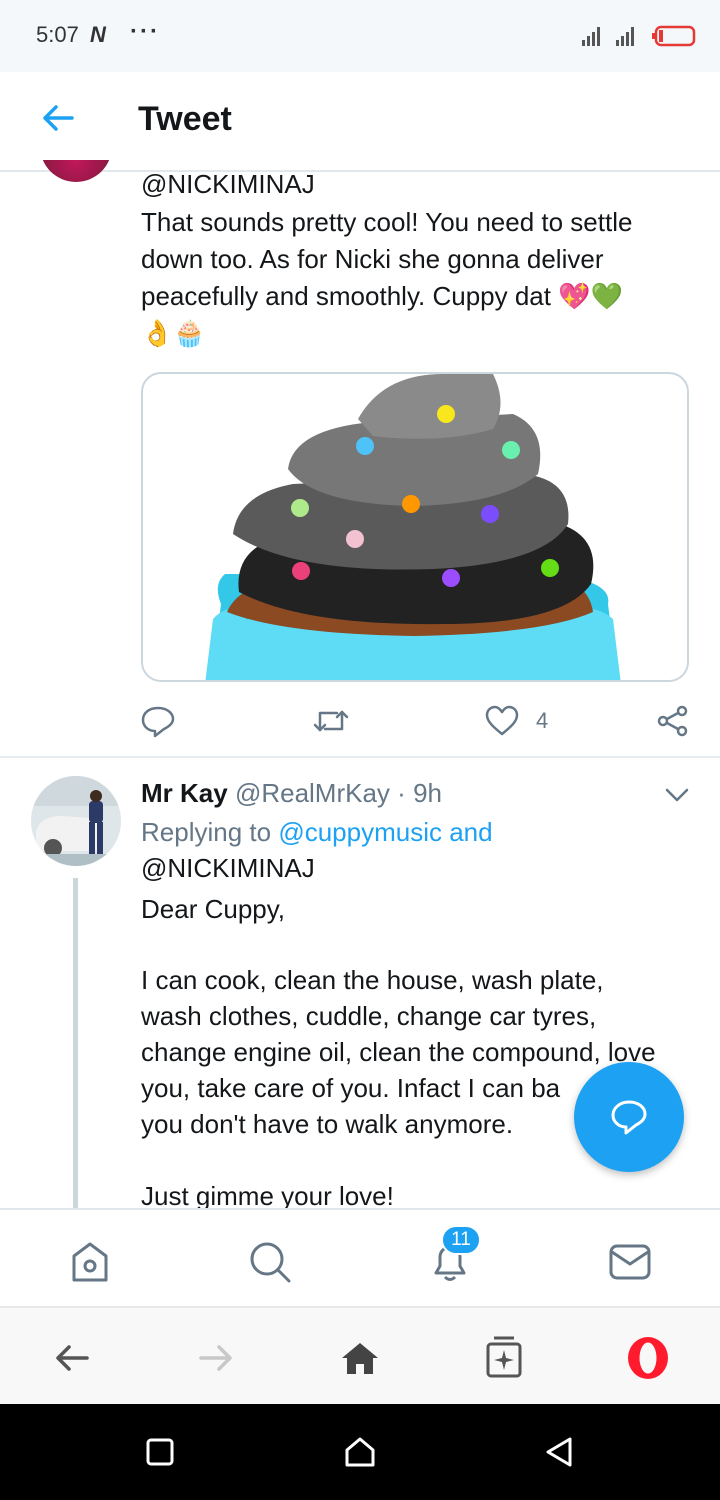 This screenshot has width=720, height=1500. Describe the element at coordinates (351, 1088) in the screenshot. I see `tweet-text-line: you, take care of you. Infact I can ba` at that location.